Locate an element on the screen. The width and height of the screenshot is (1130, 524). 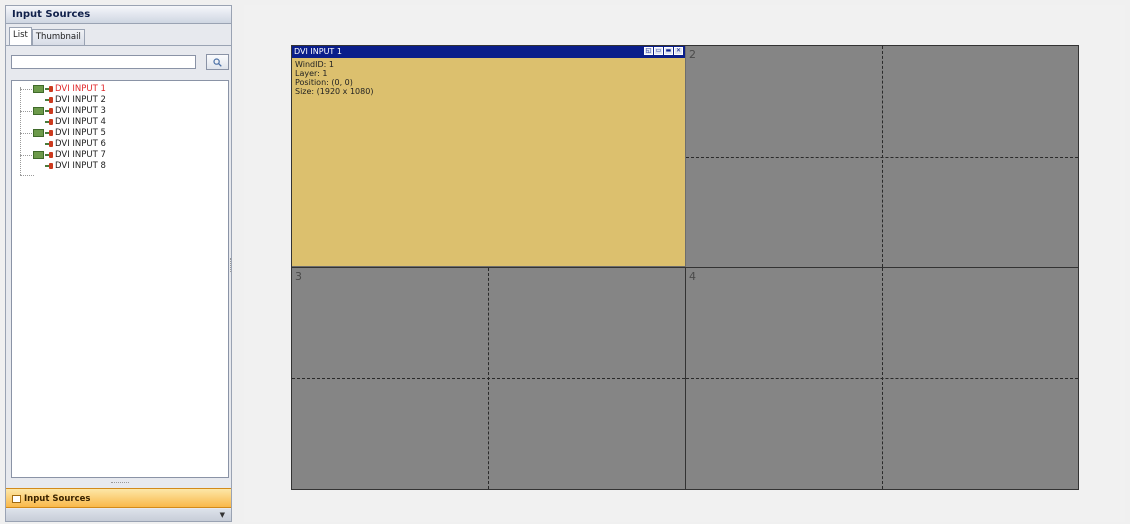
tree-item-dvi-input-8: DVI INPUT 8 is located at coordinates (75, 166).